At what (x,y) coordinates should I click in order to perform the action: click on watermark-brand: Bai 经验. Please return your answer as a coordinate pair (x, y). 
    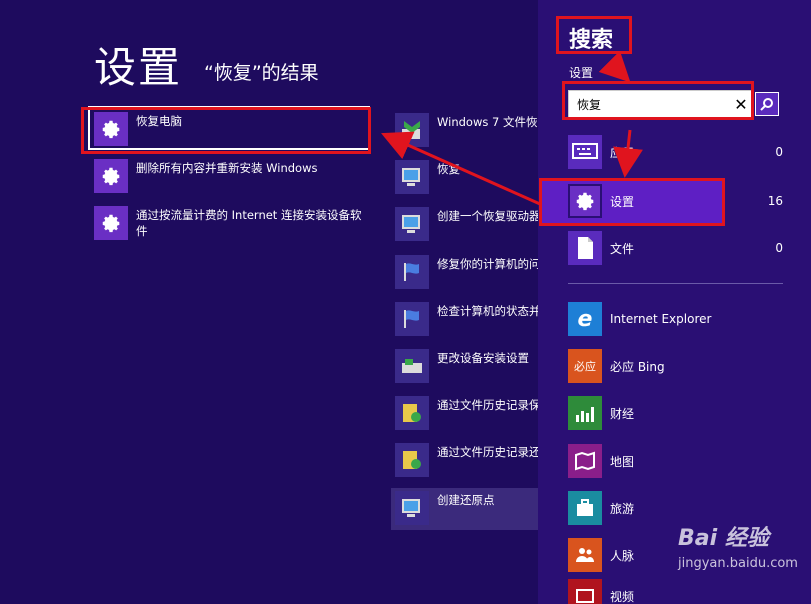
    Looking at the image, I should click on (723, 538).